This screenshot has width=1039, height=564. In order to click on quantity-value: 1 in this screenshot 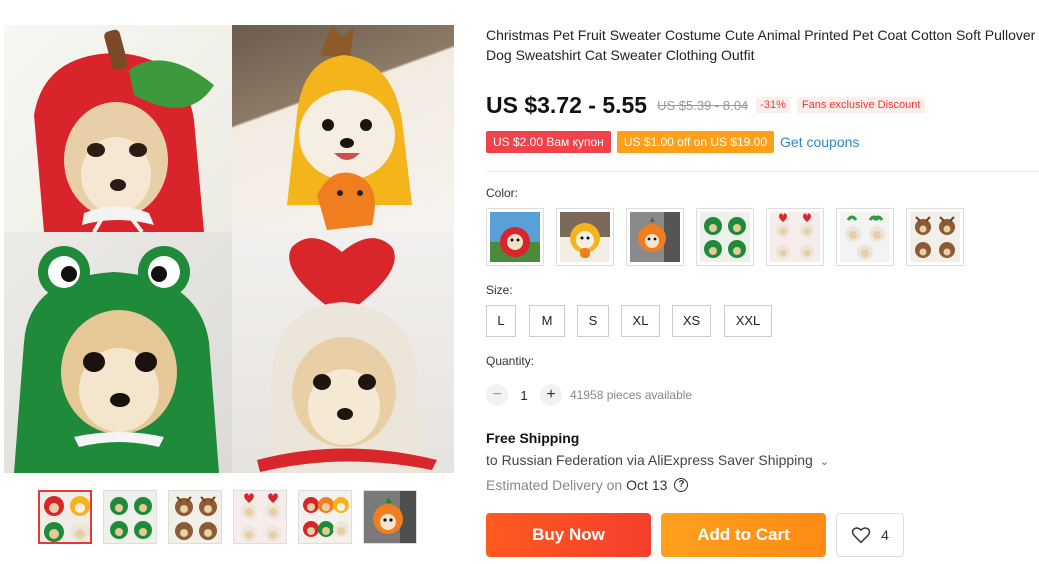, I will do `click(524, 395)`.